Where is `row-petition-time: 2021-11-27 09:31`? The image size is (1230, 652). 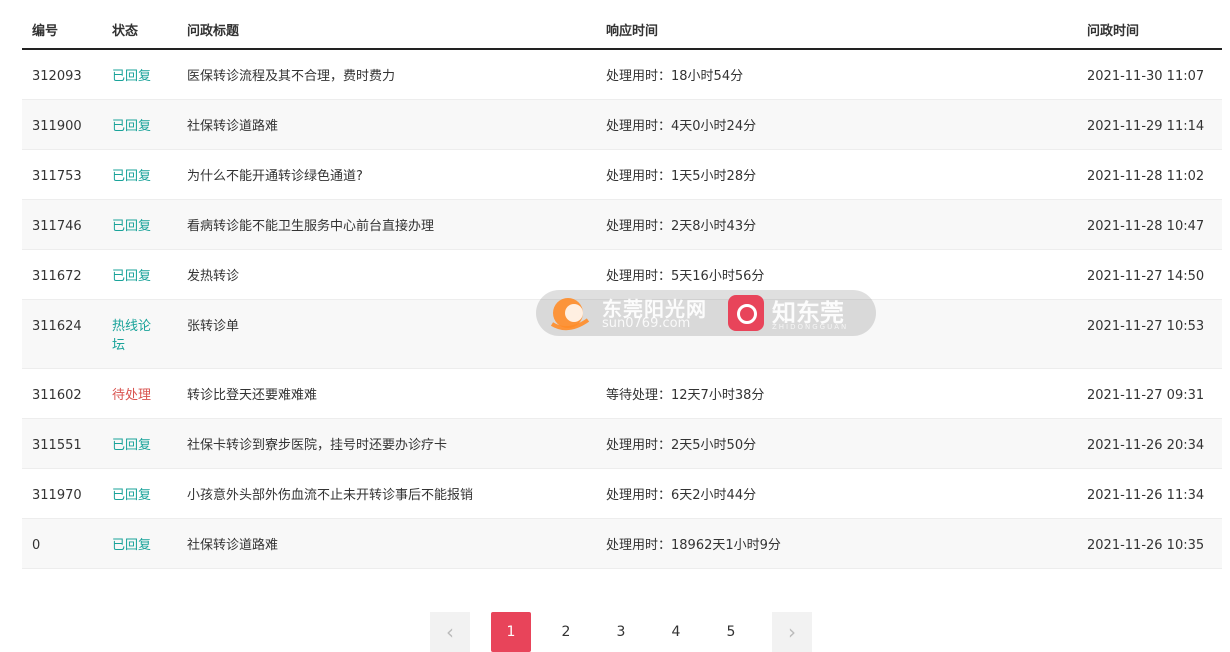 row-petition-time: 2021-11-27 09:31 is located at coordinates (1146, 395).